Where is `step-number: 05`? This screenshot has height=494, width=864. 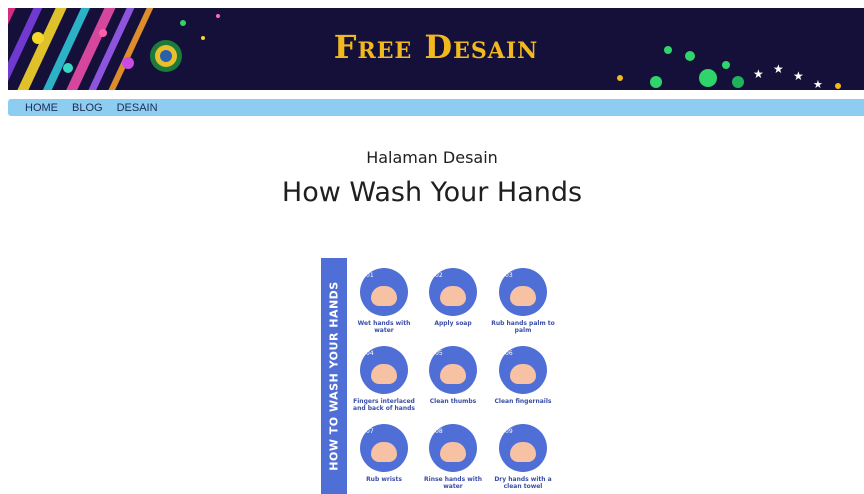
step-number: 05 is located at coordinates (439, 353).